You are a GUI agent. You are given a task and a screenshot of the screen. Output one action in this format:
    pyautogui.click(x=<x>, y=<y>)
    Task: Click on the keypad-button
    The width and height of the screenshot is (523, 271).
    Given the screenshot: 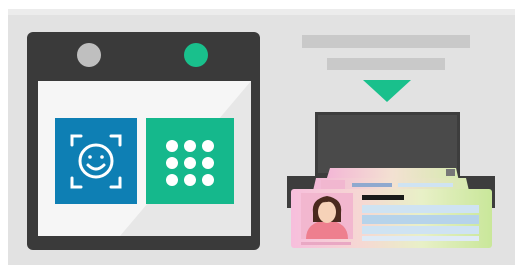 What is the action you would take?
    pyautogui.click(x=190, y=161)
    